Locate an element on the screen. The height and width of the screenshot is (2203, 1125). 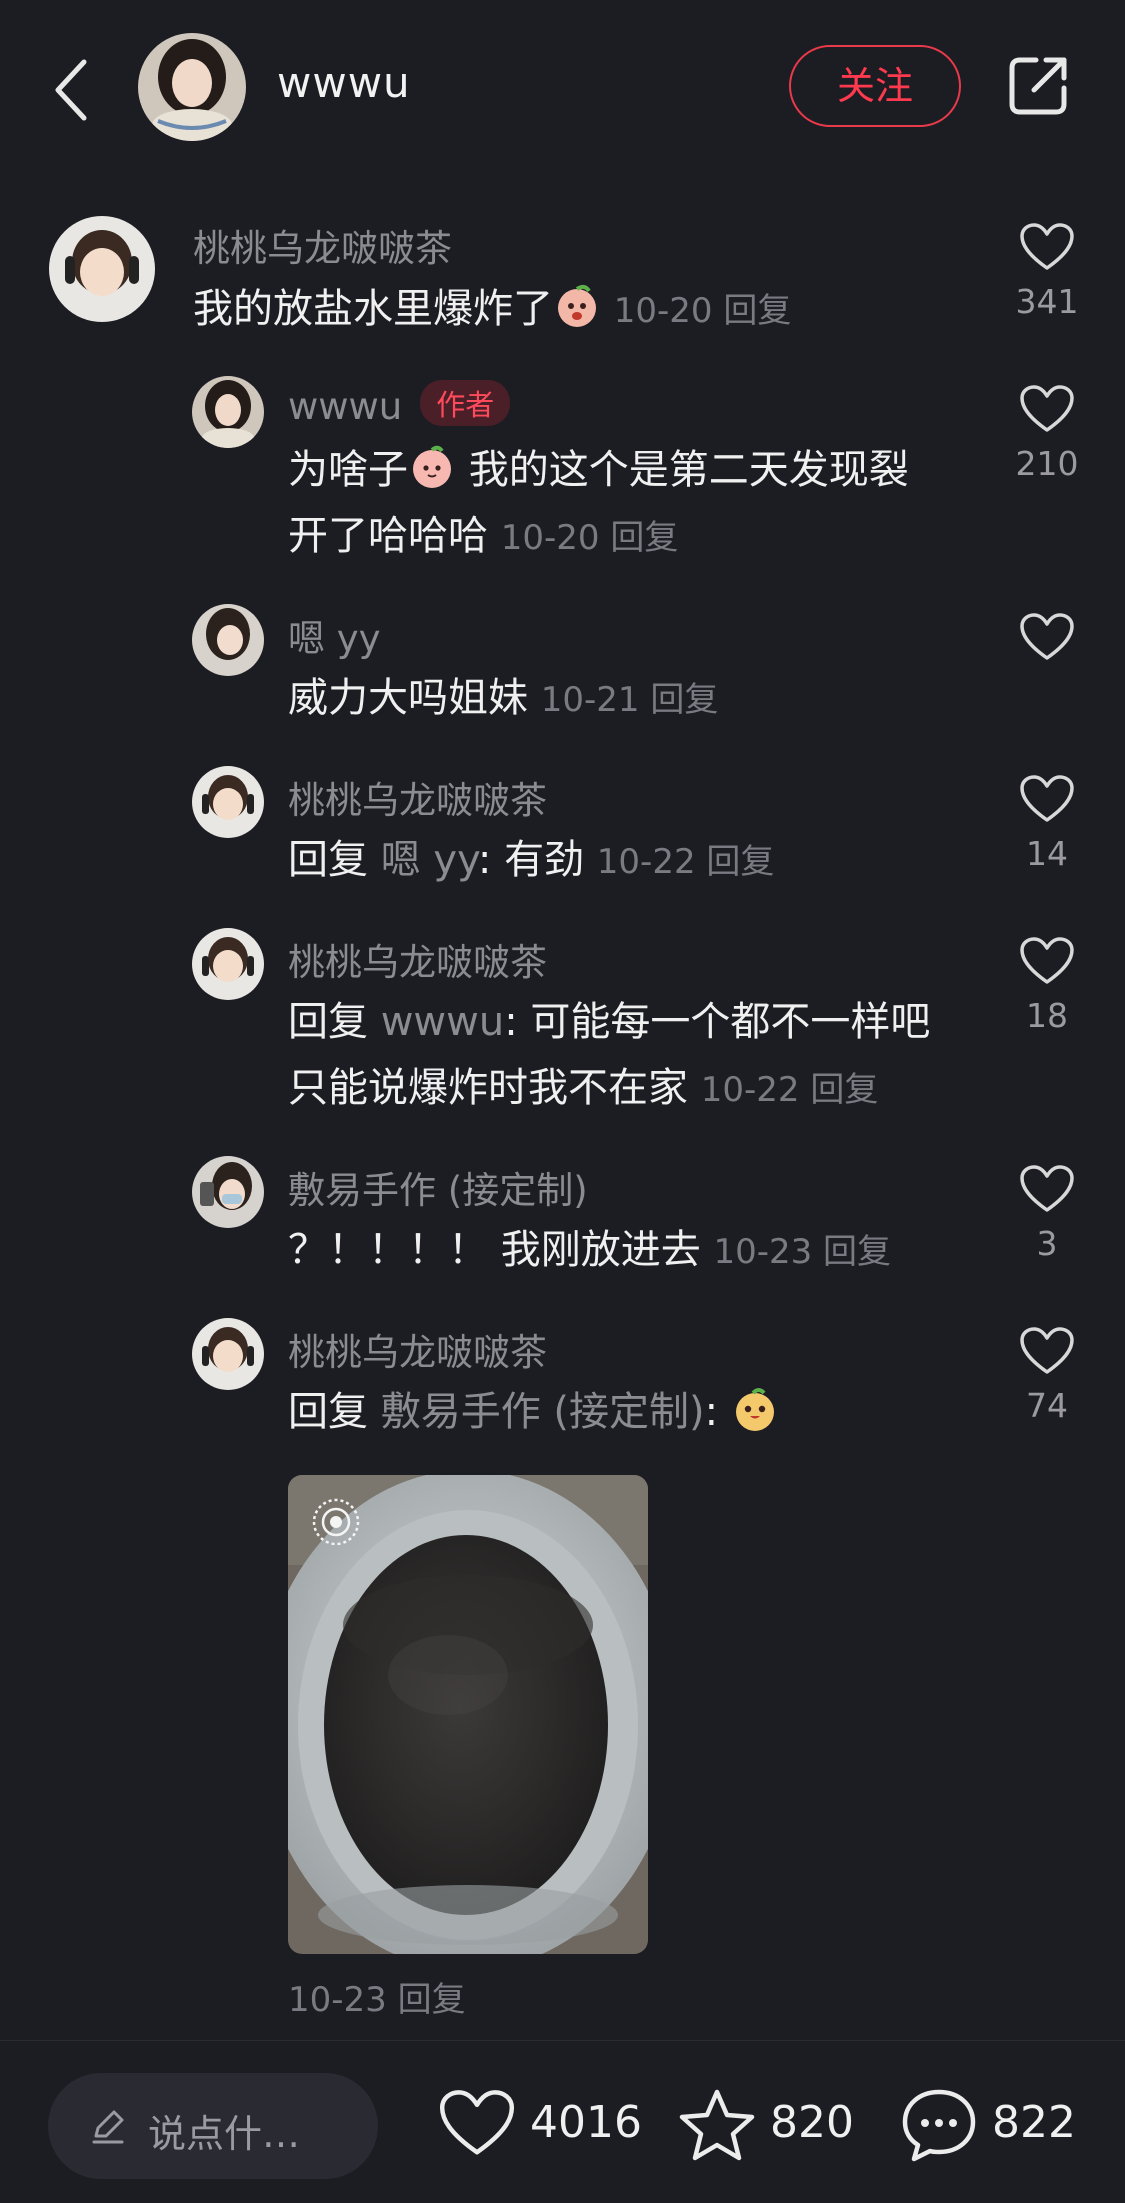
comment-count: 822 is located at coordinates (1034, 2122).